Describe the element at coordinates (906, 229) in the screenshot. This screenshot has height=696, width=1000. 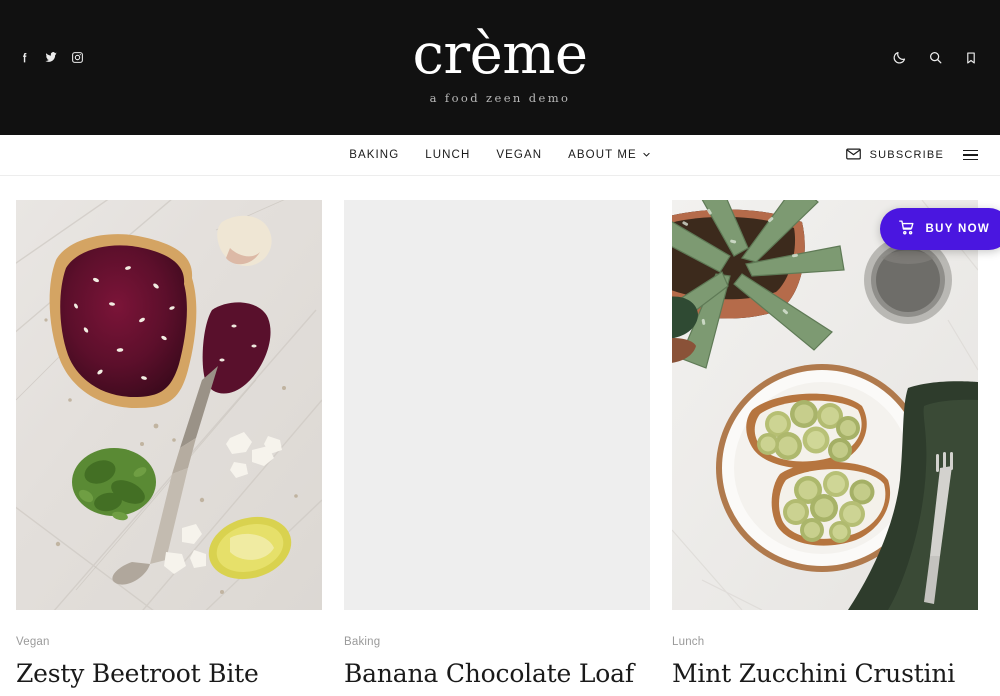
I see `shopping-cart-icon` at that location.